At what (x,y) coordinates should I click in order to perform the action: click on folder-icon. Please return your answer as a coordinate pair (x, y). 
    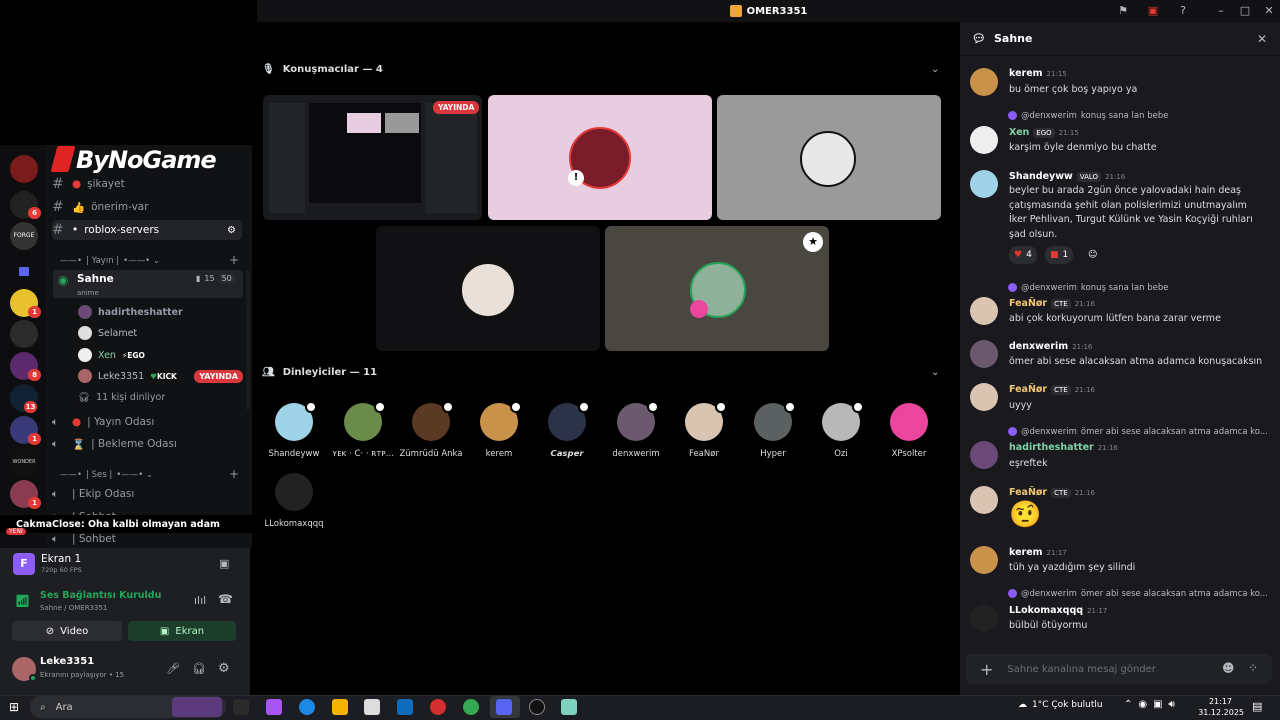
    Looking at the image, I should click on (24, 271).